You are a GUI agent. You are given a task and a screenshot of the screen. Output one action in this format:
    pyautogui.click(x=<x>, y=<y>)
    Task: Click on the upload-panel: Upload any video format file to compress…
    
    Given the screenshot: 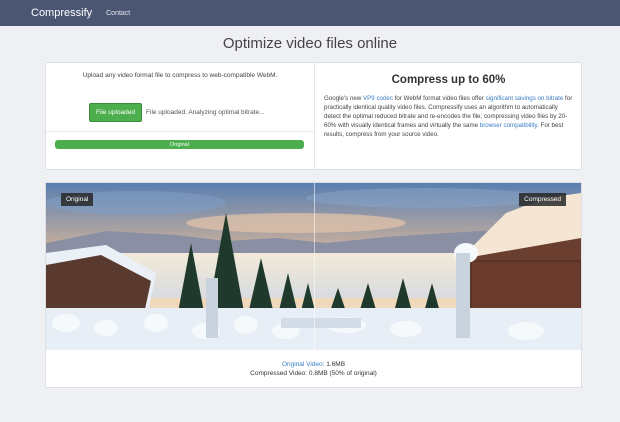 What is the action you would take?
    pyautogui.click(x=180, y=116)
    